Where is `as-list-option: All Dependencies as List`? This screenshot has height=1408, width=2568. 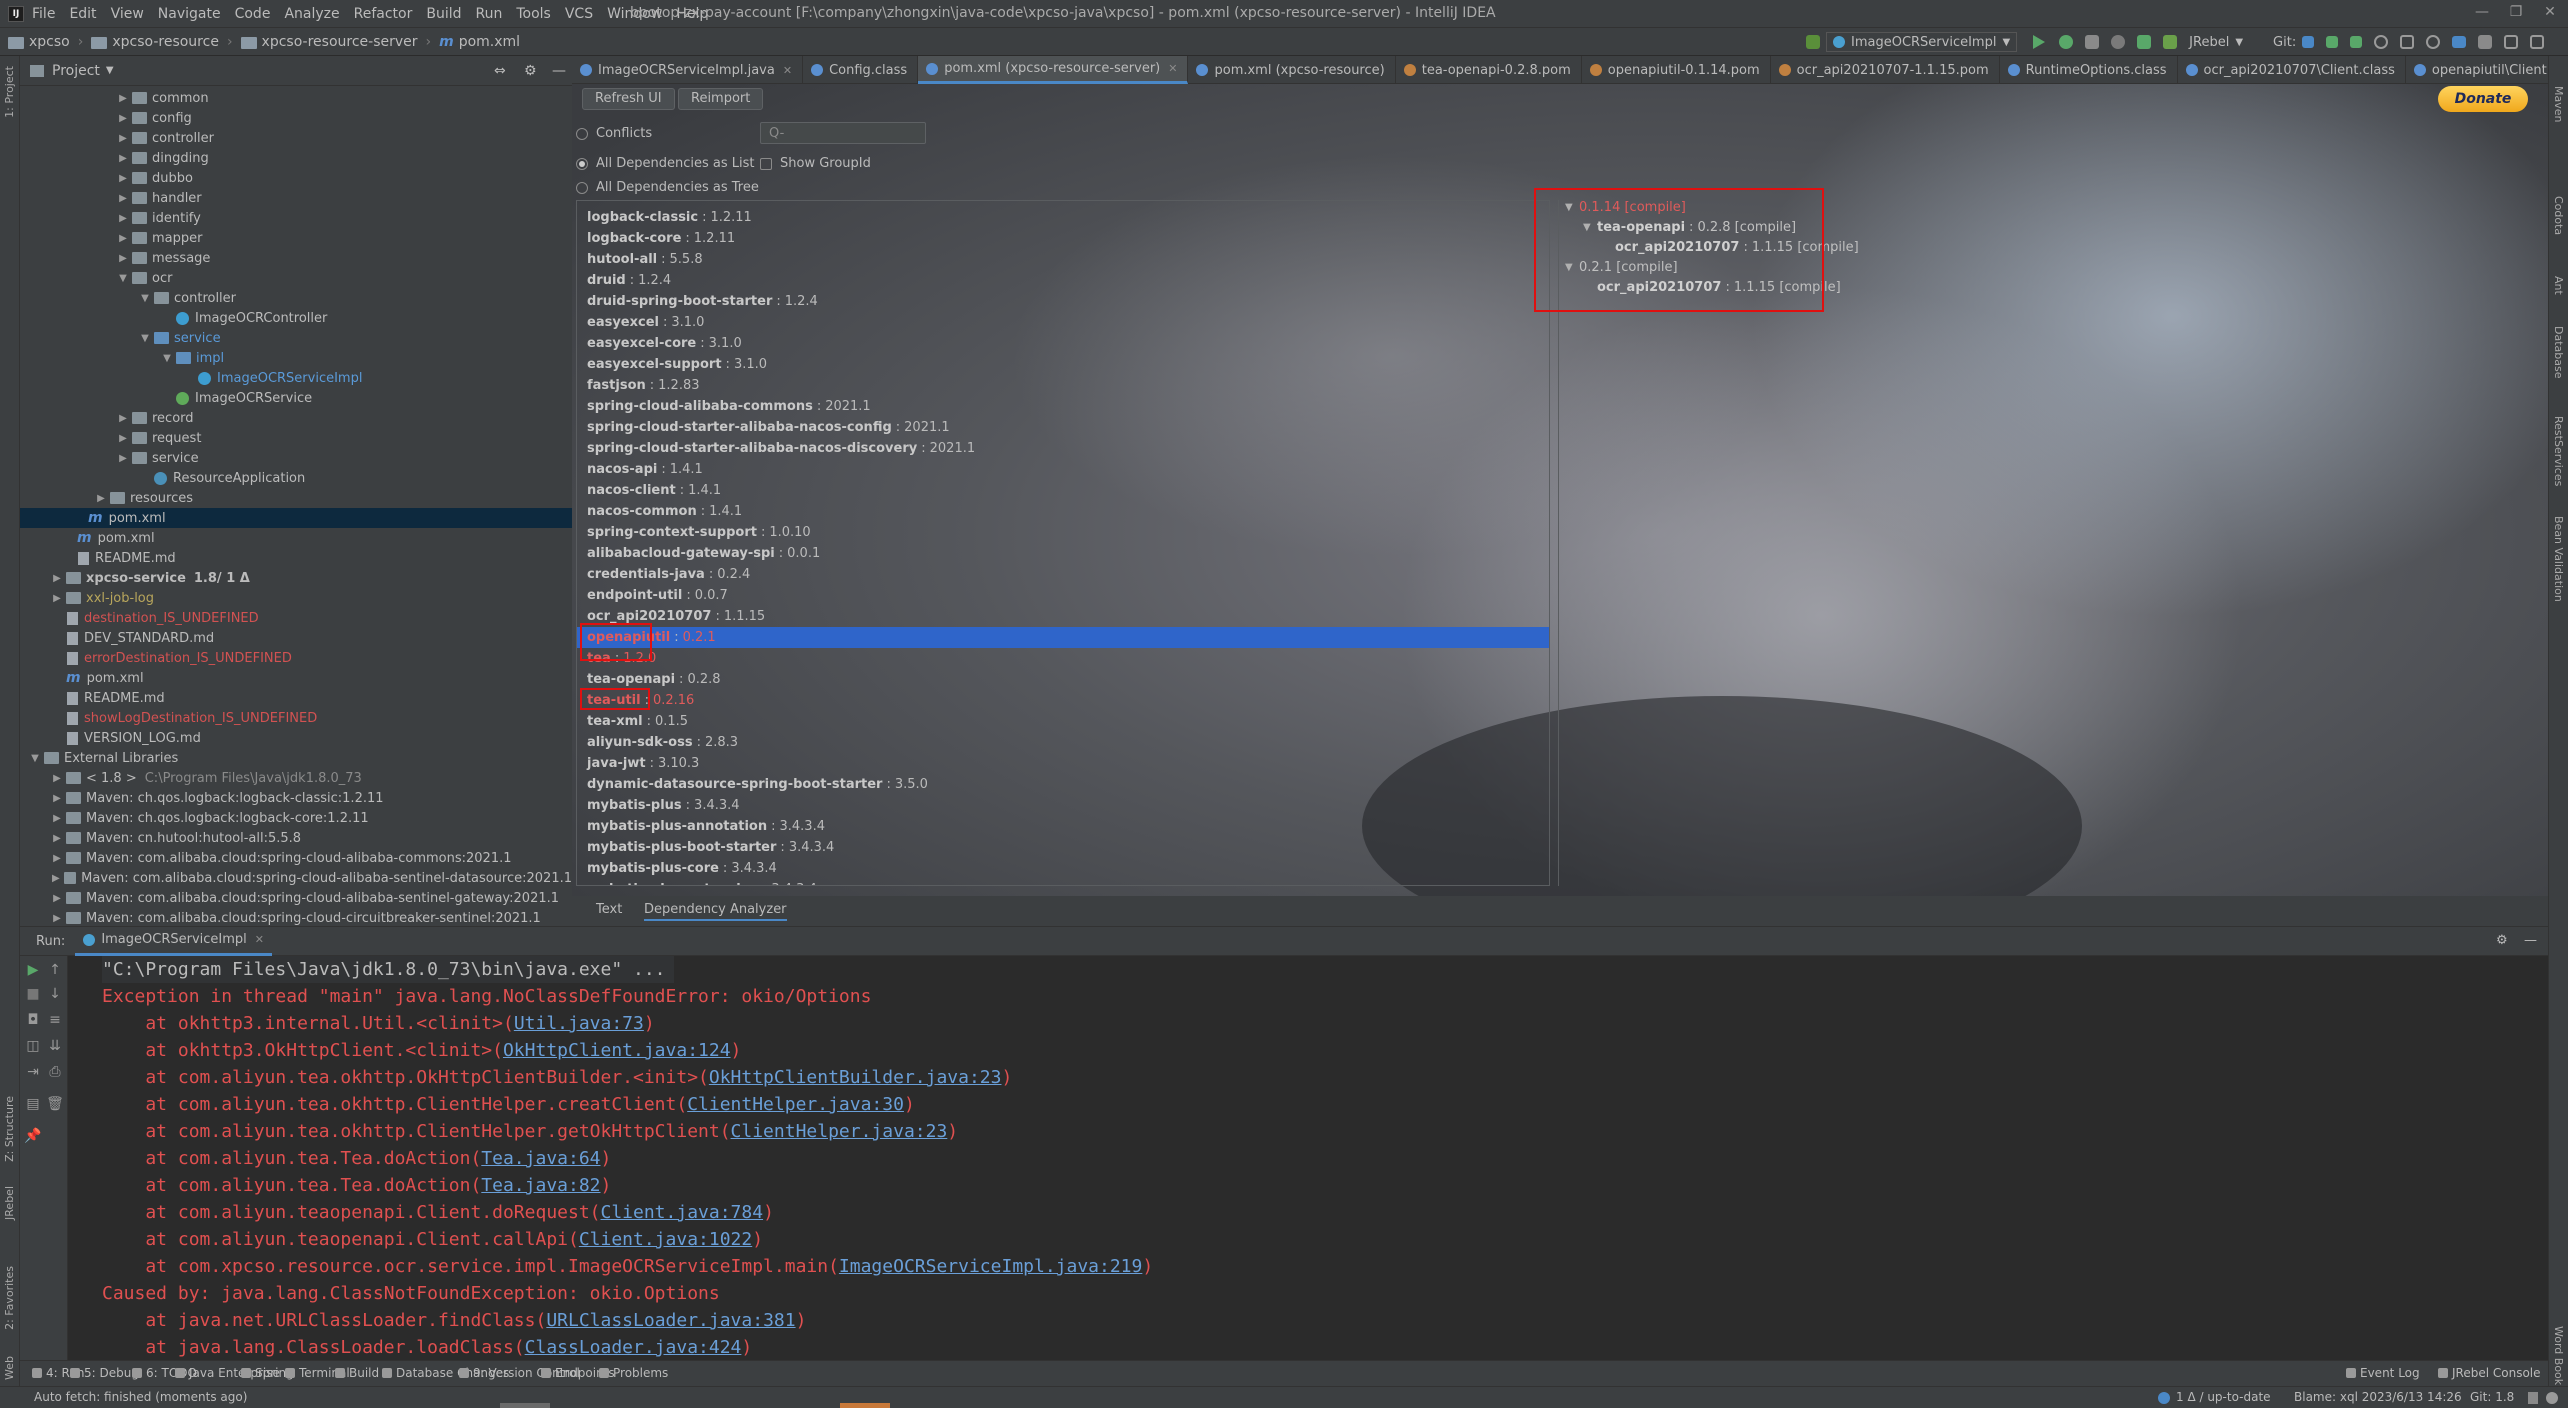 as-list-option: All Dependencies as List is located at coordinates (665, 163).